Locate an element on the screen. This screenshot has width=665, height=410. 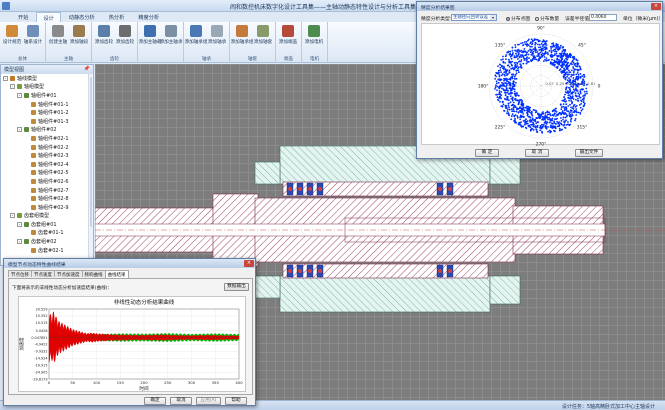
ribbon-button-3-1: 添加主轴承 is located at coordinates (171, 34).